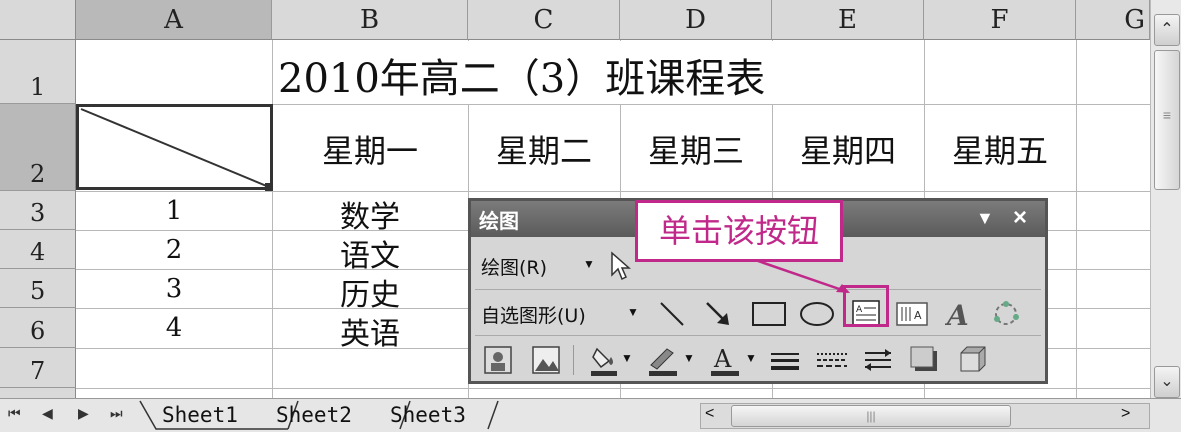  I want to click on draw-menu: 绘图(R), so click(514, 266).